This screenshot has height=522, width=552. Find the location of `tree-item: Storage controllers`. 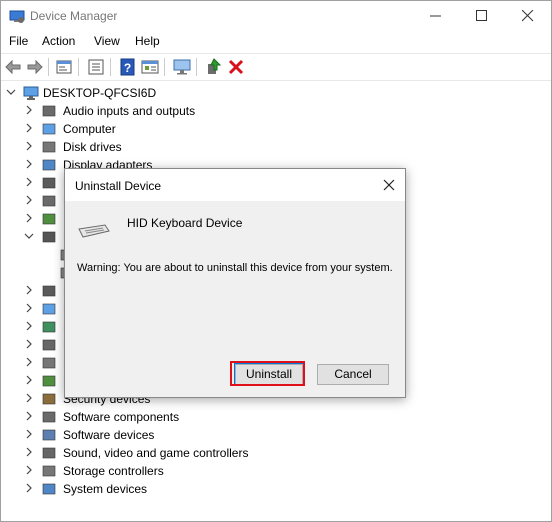

tree-item: Storage controllers is located at coordinates (276, 471).